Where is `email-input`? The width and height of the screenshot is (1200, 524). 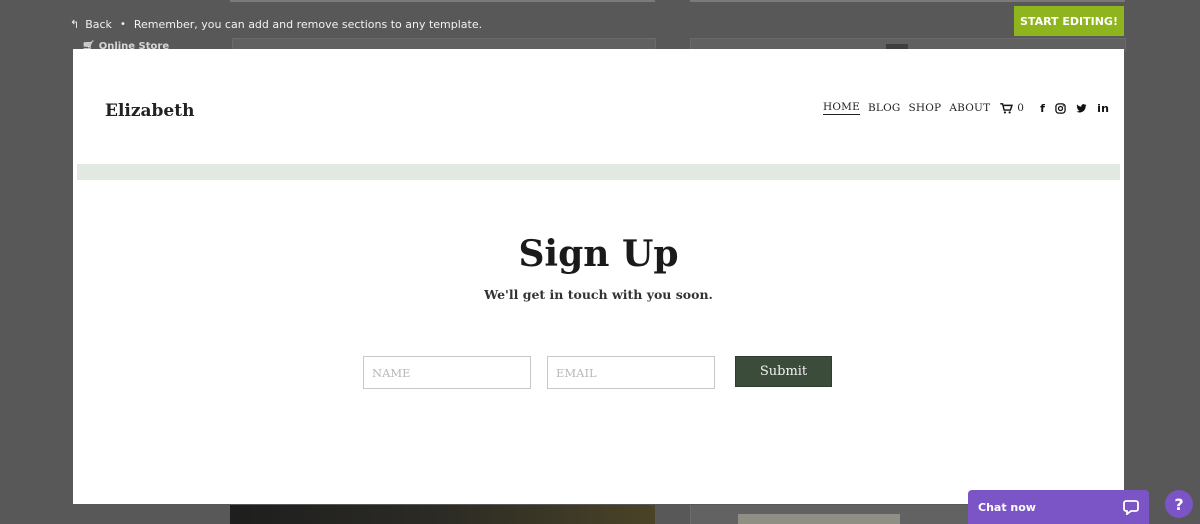
email-input is located at coordinates (631, 372).